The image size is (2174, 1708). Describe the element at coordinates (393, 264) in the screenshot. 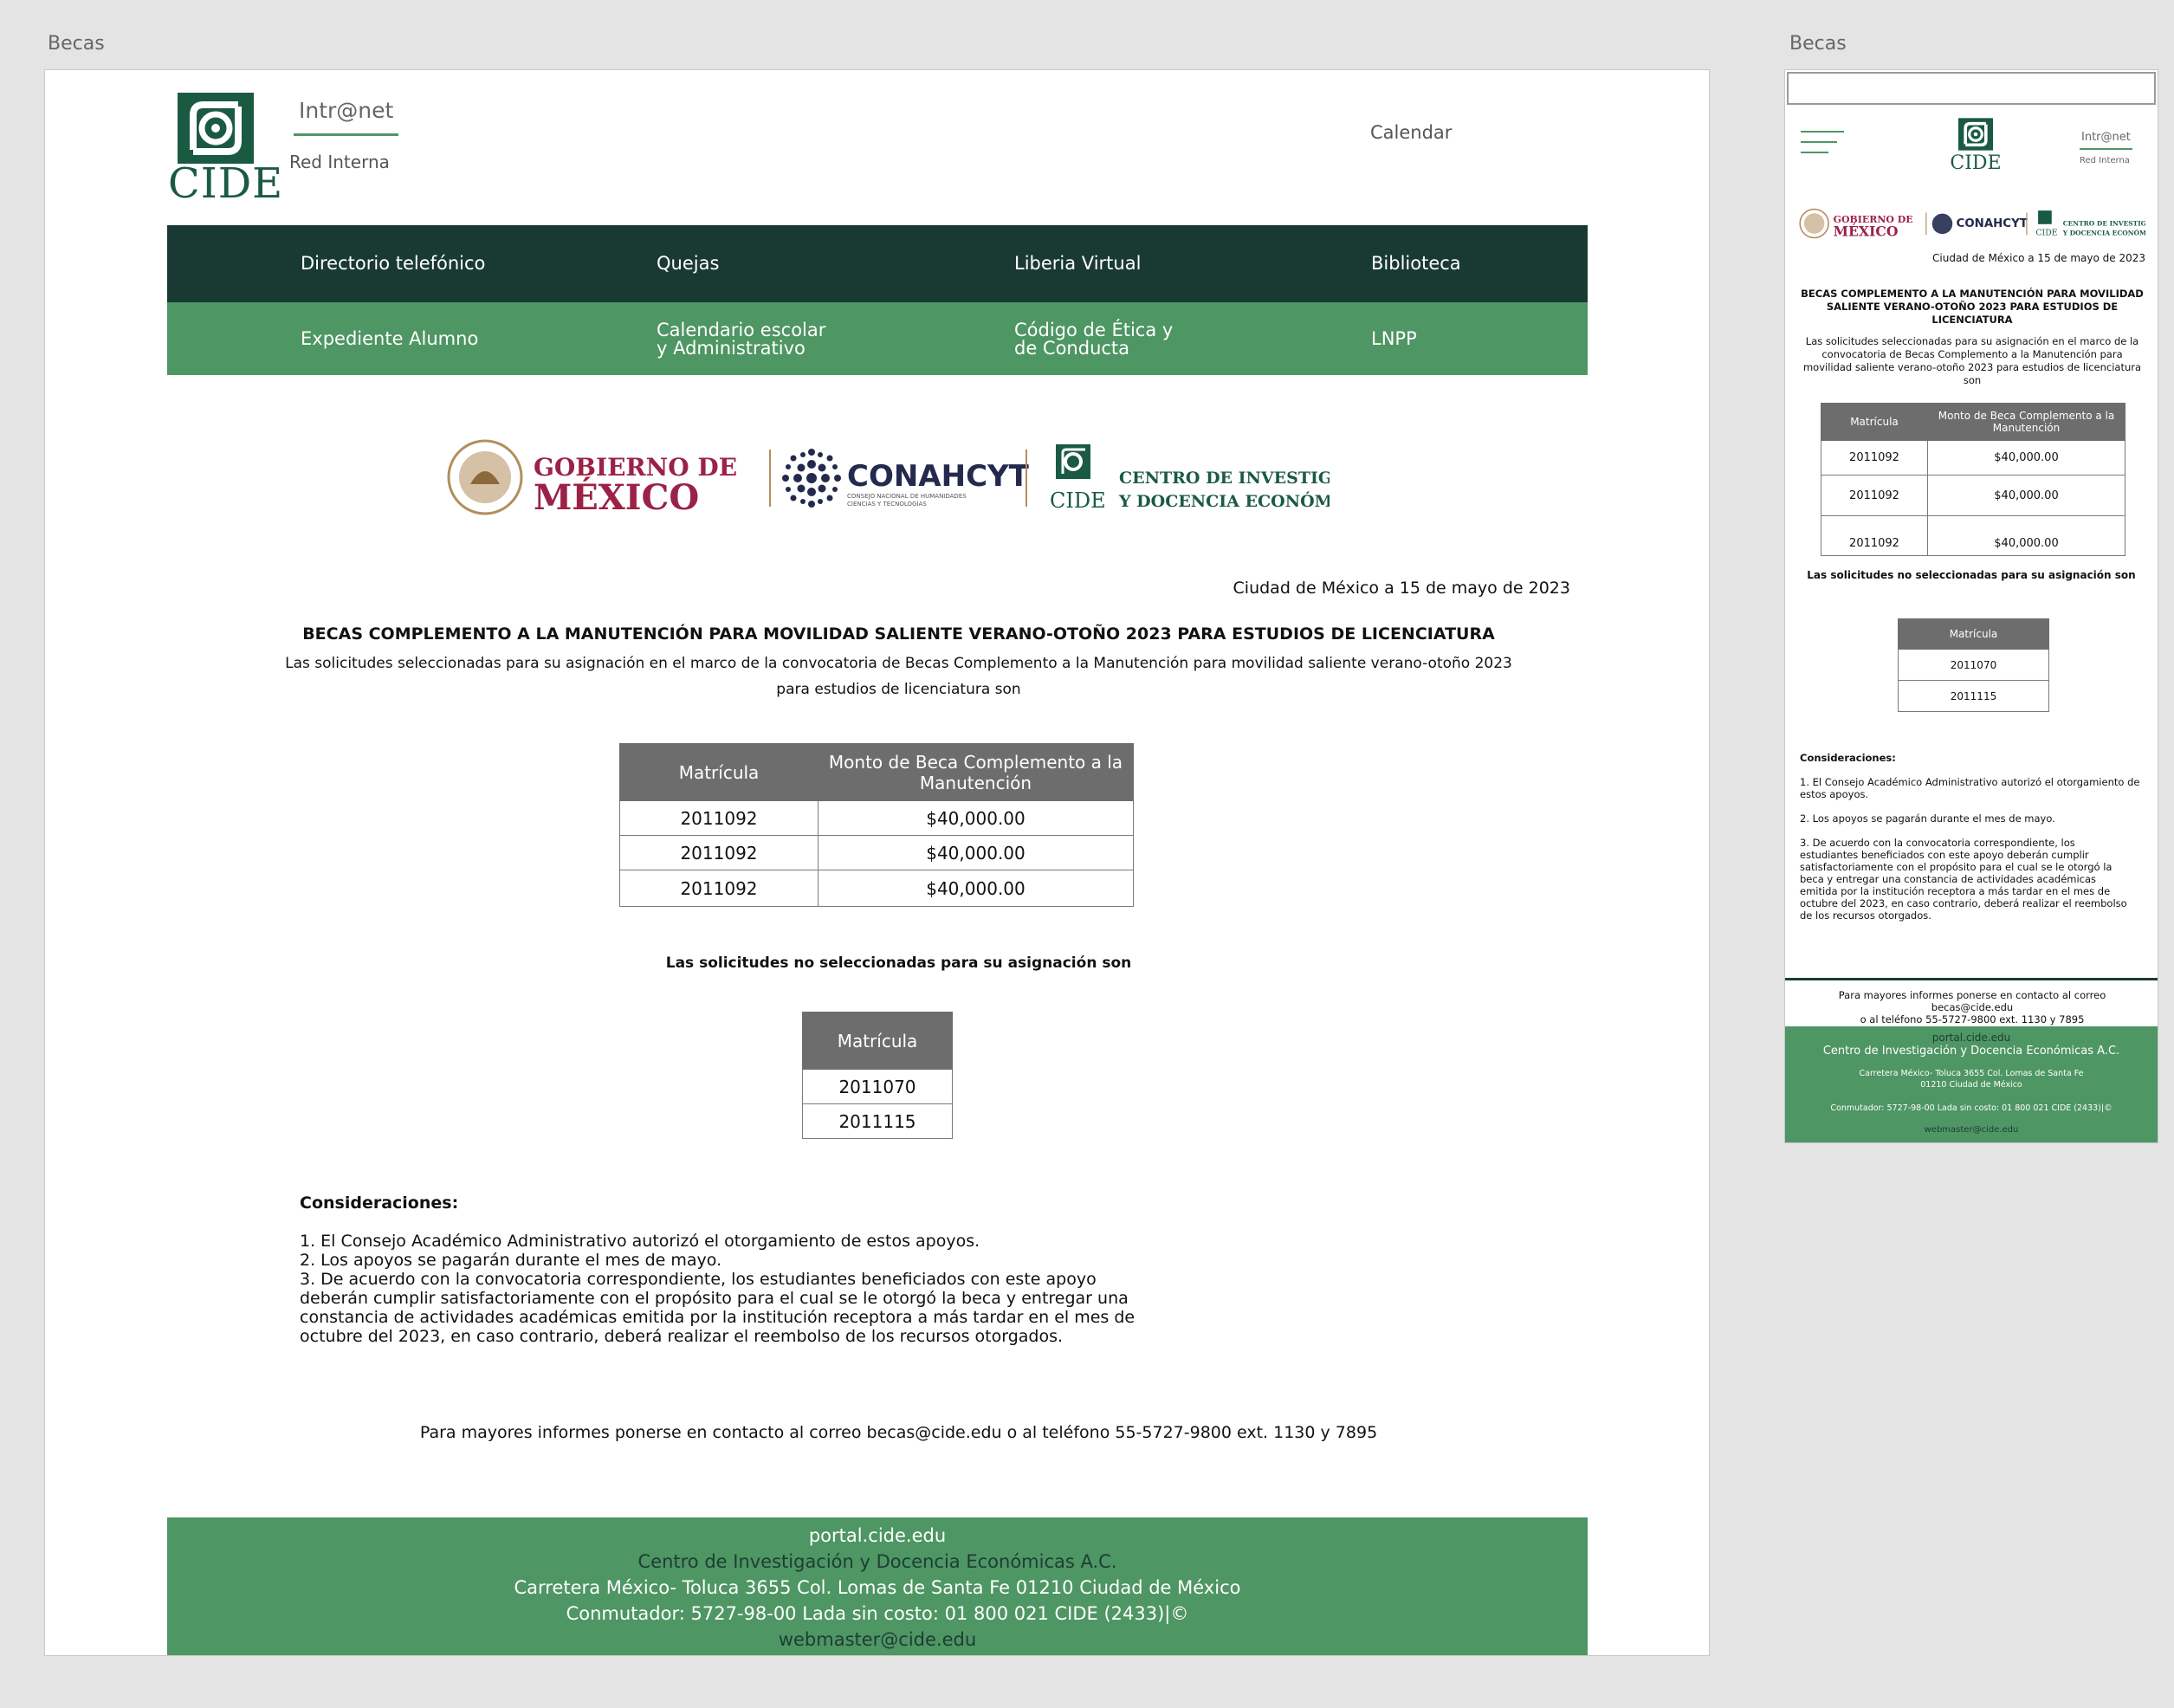

I see `nav-directorio: Directorio telefónico` at that location.